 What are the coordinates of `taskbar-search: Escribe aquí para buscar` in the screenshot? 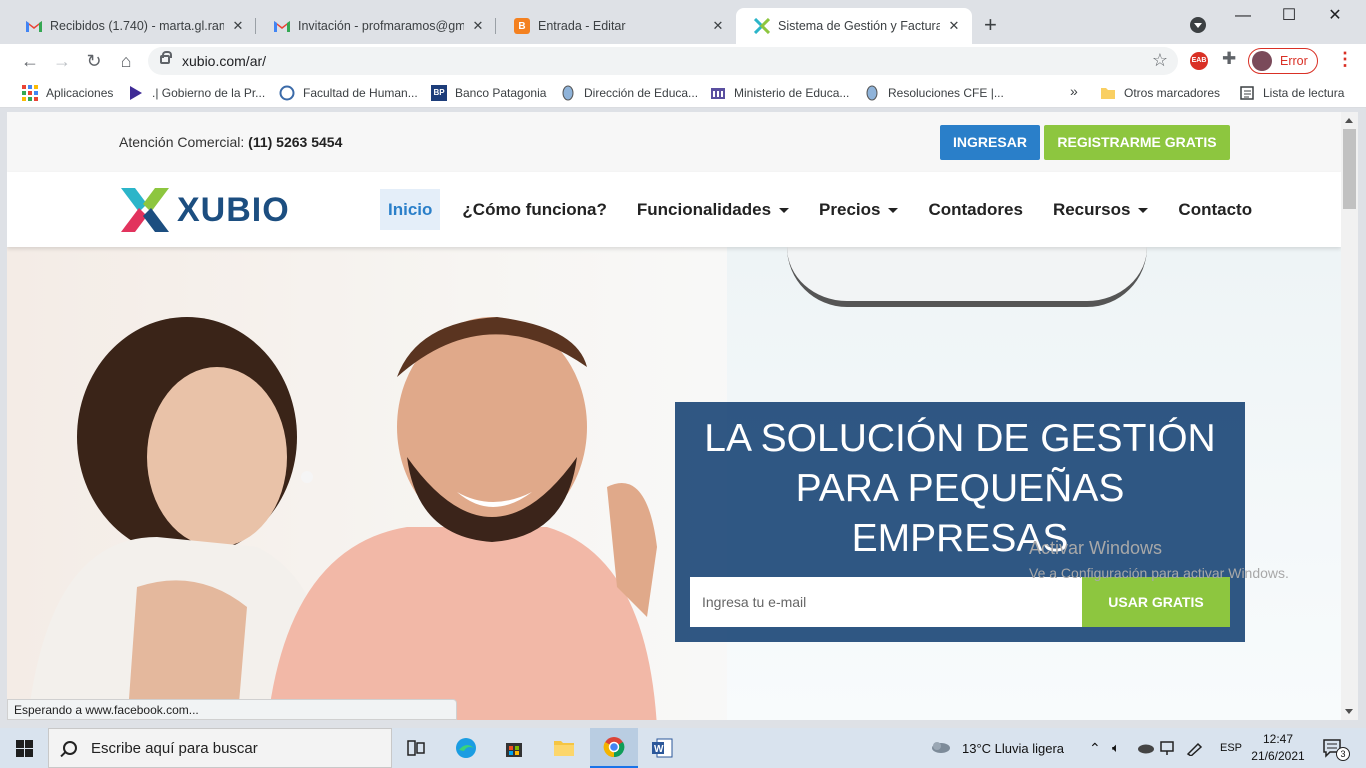 It's located at (220, 748).